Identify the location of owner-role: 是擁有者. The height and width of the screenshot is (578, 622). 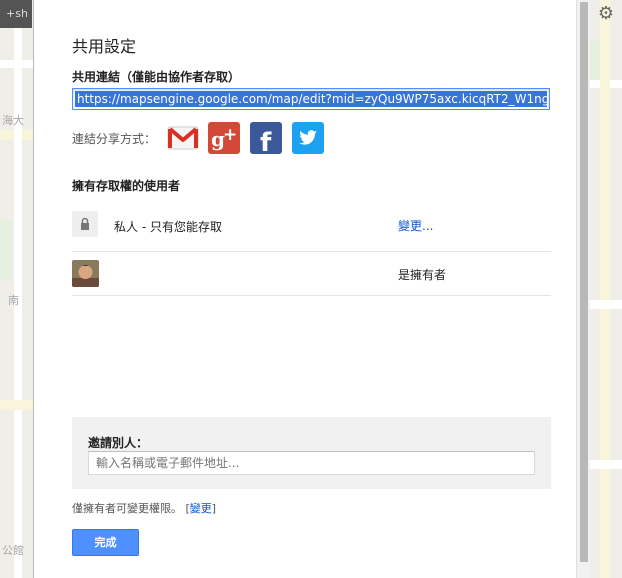
(422, 275).